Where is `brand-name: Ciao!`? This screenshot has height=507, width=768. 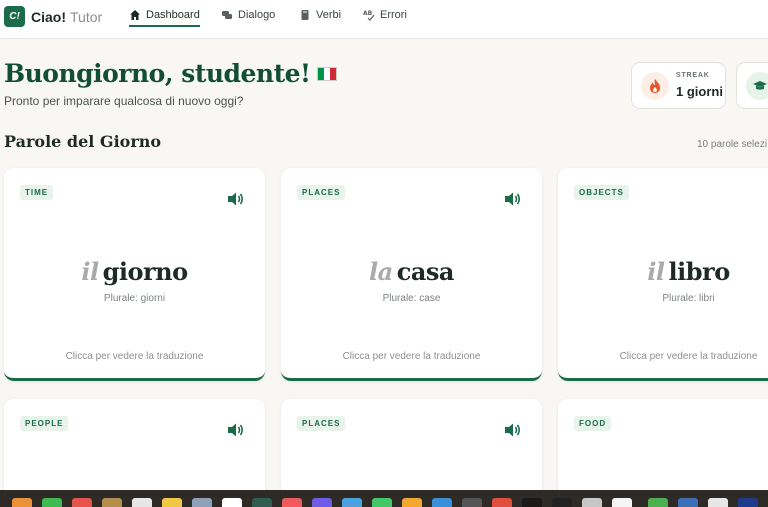 brand-name: Ciao! is located at coordinates (48, 16).